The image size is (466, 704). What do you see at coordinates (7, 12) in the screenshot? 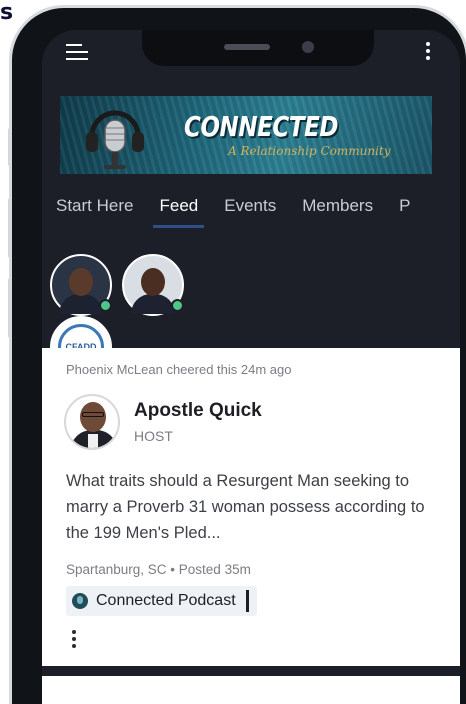
I see `page-edge-glyph: s` at bounding box center [7, 12].